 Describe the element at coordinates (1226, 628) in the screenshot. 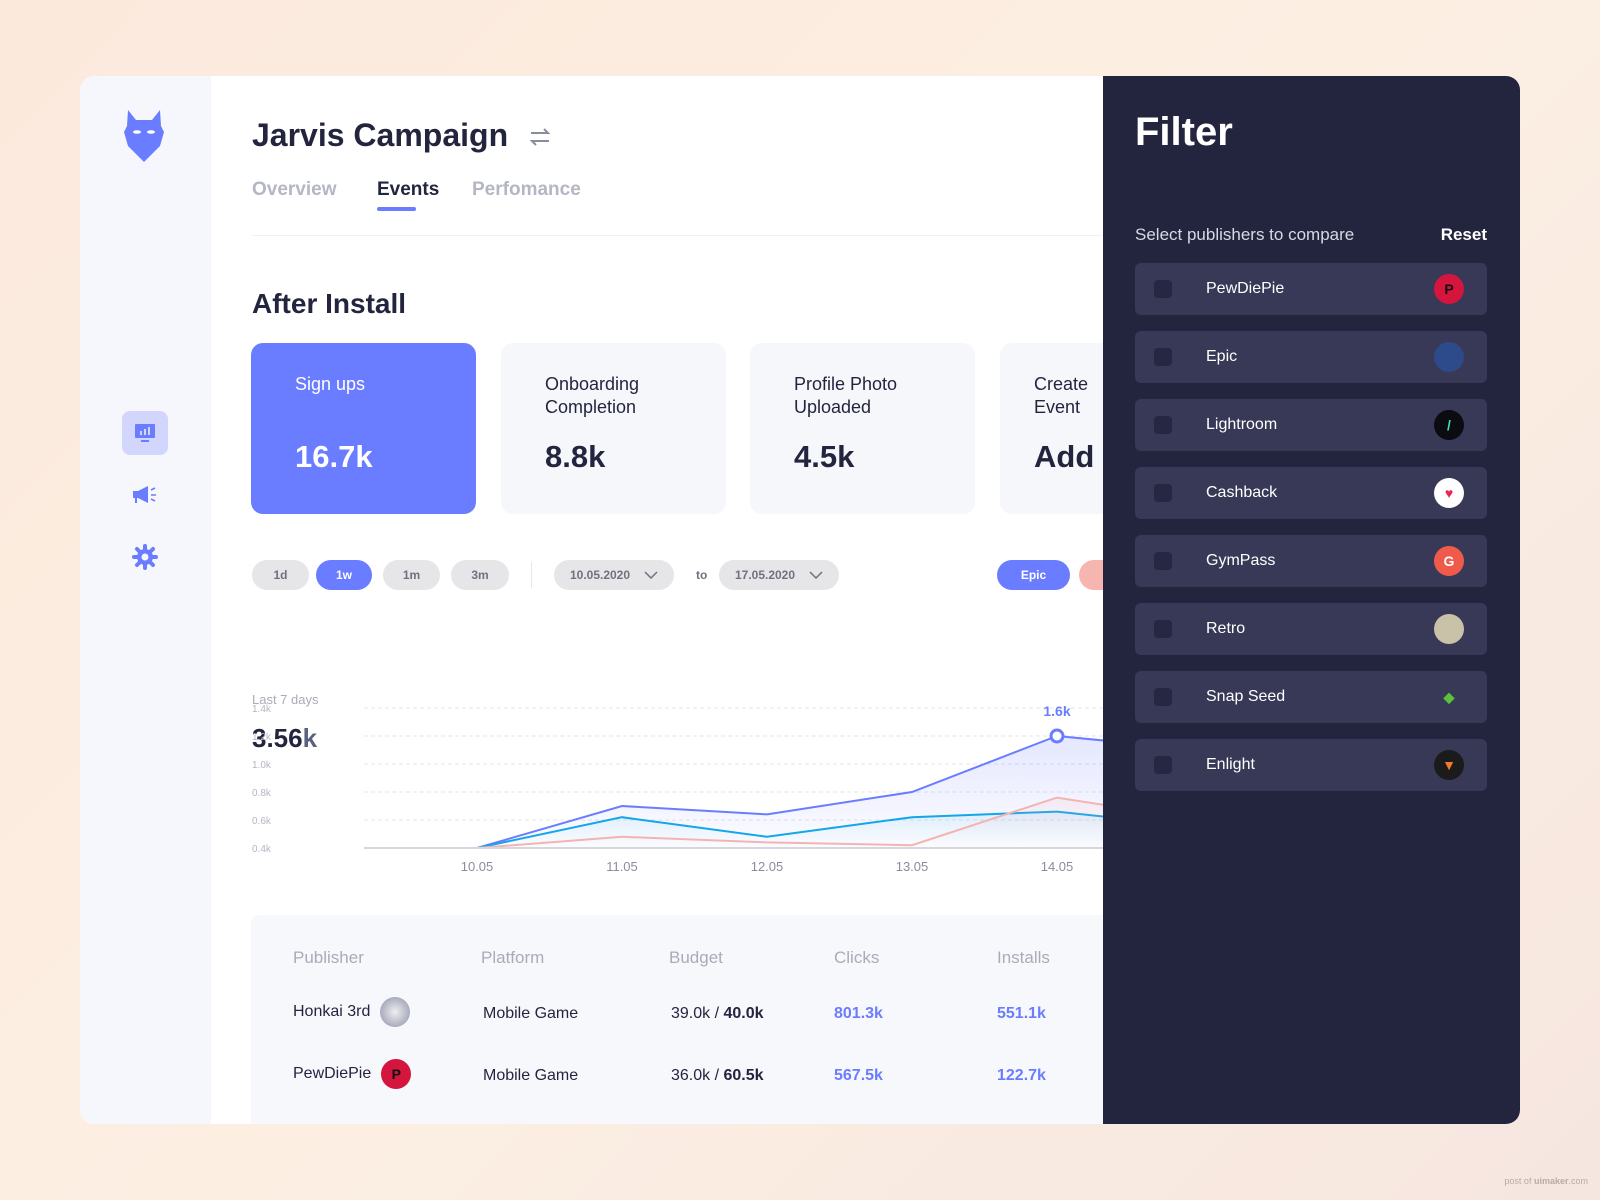

I see `publisher-name: Retro` at that location.